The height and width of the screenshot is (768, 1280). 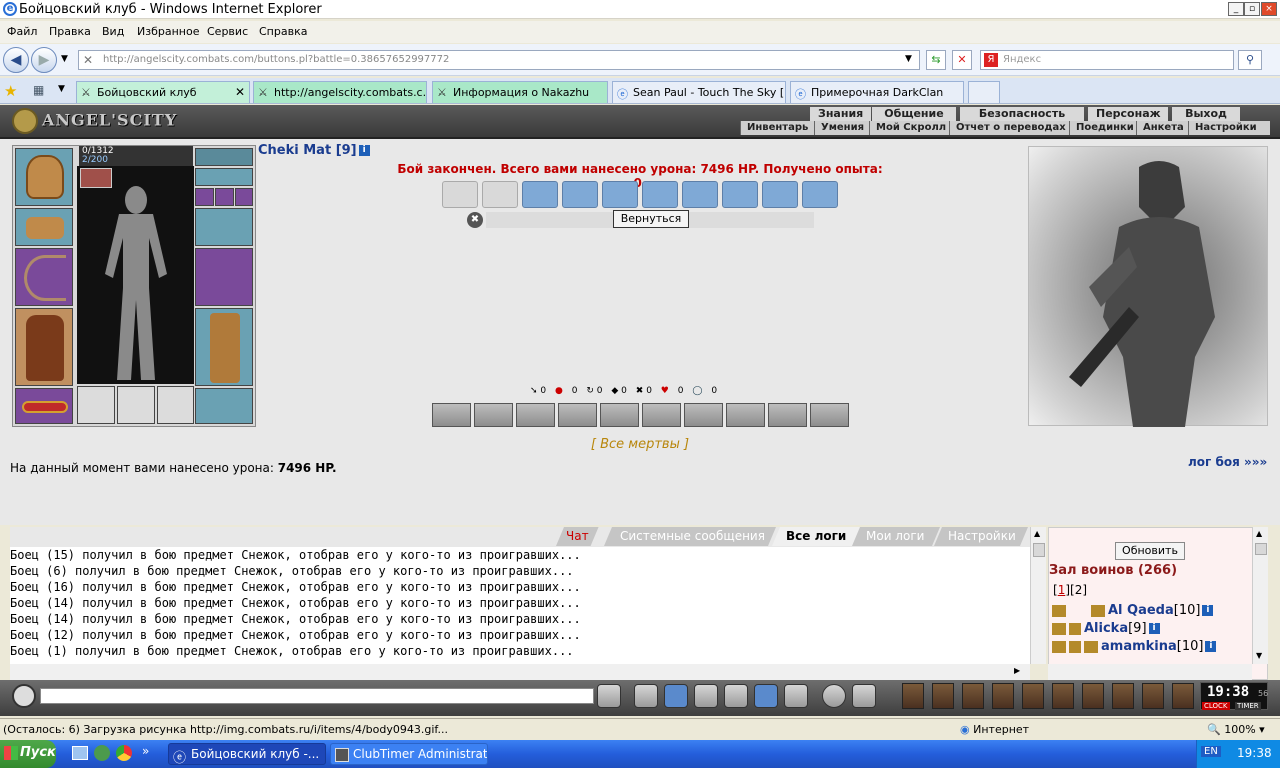 What do you see at coordinates (113, 31) in the screenshot?
I see `menu-view: Вид` at bounding box center [113, 31].